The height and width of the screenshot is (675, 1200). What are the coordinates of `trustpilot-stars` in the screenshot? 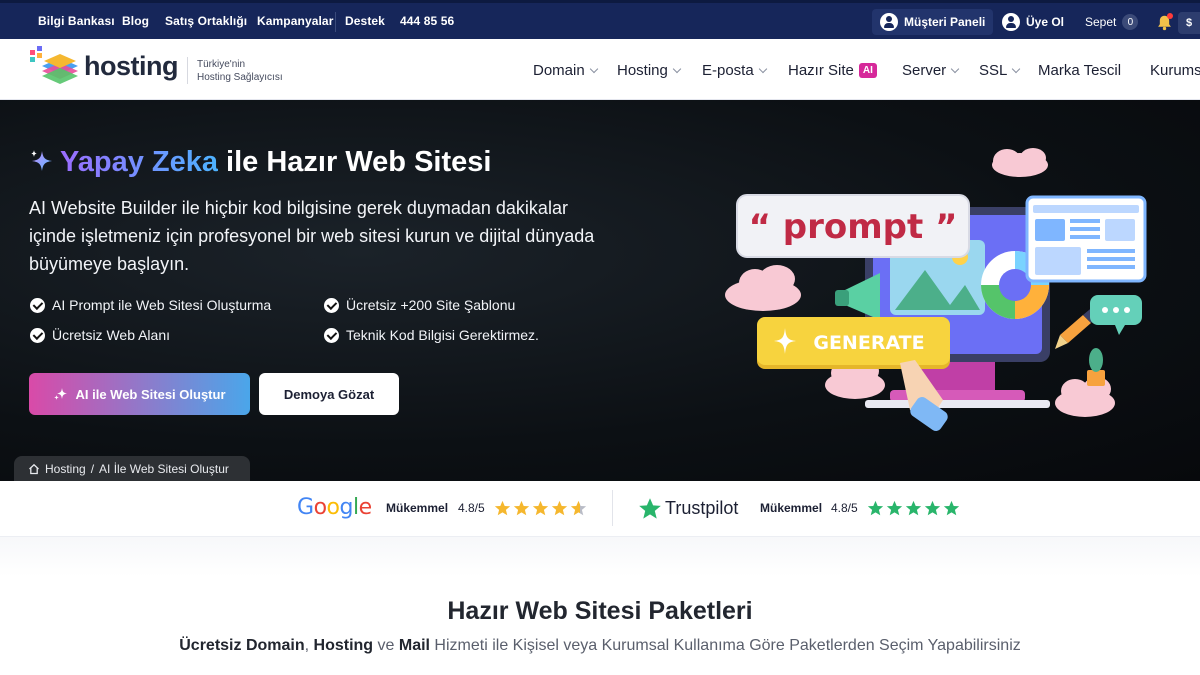 It's located at (913, 508).